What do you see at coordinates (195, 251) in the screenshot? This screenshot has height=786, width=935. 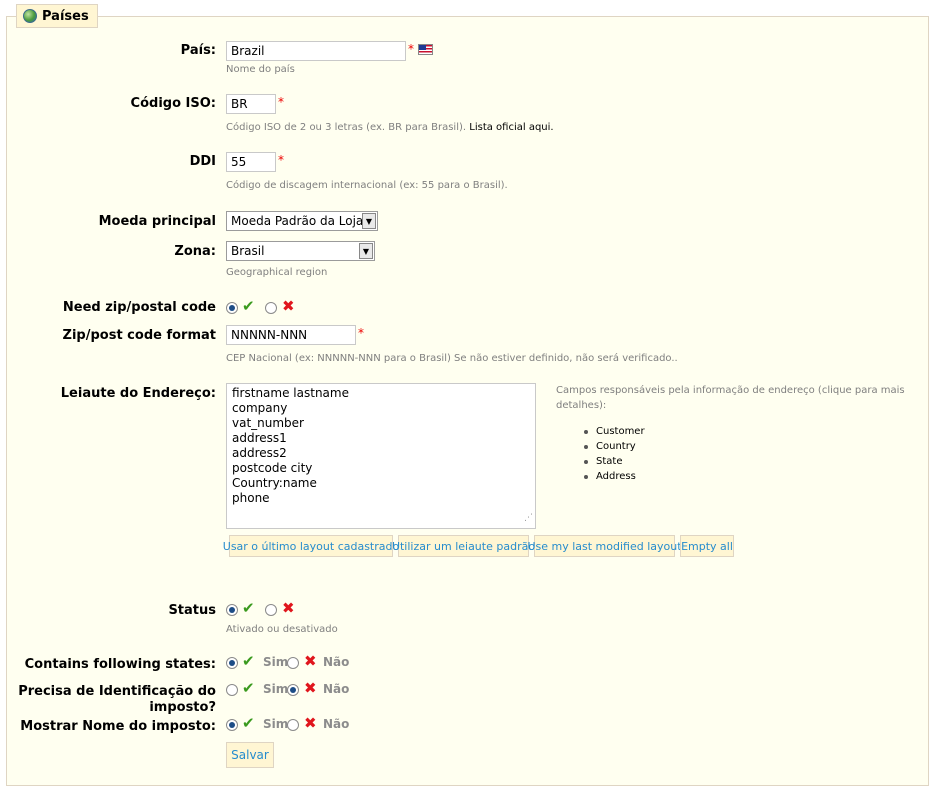 I see `zone-label: Zona:` at bounding box center [195, 251].